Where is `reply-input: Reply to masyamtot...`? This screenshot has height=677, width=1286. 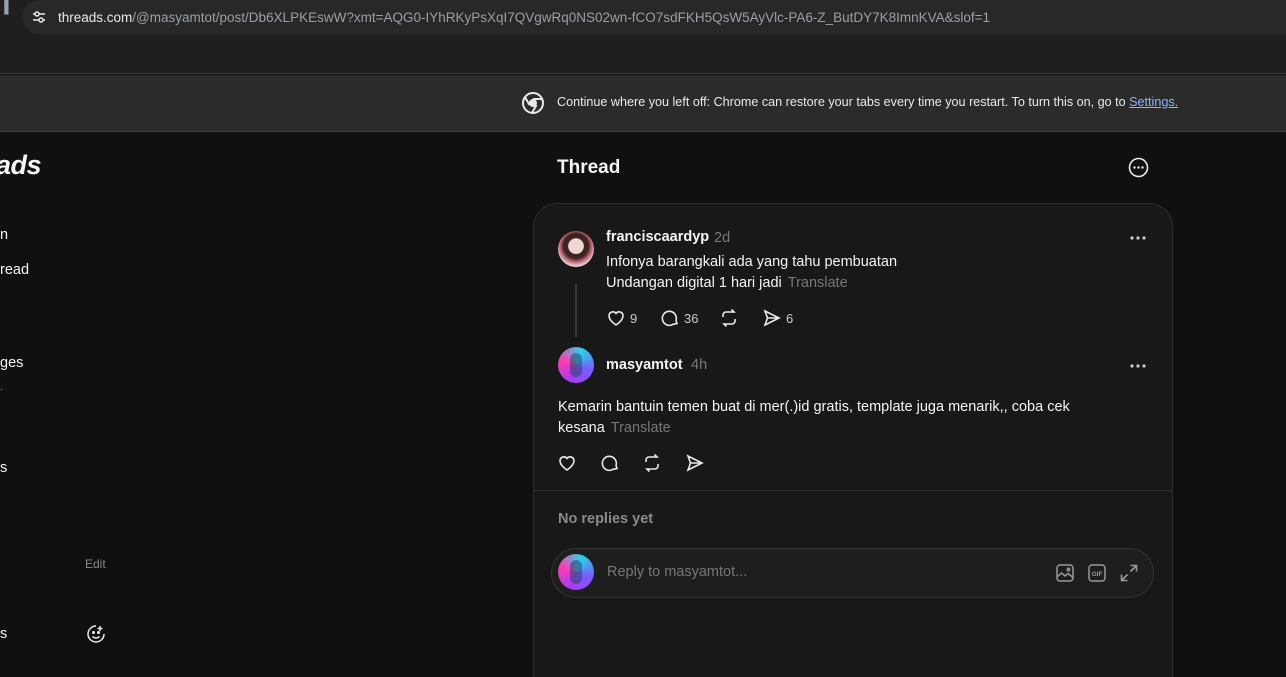 reply-input: Reply to masyamtot... is located at coordinates (677, 572).